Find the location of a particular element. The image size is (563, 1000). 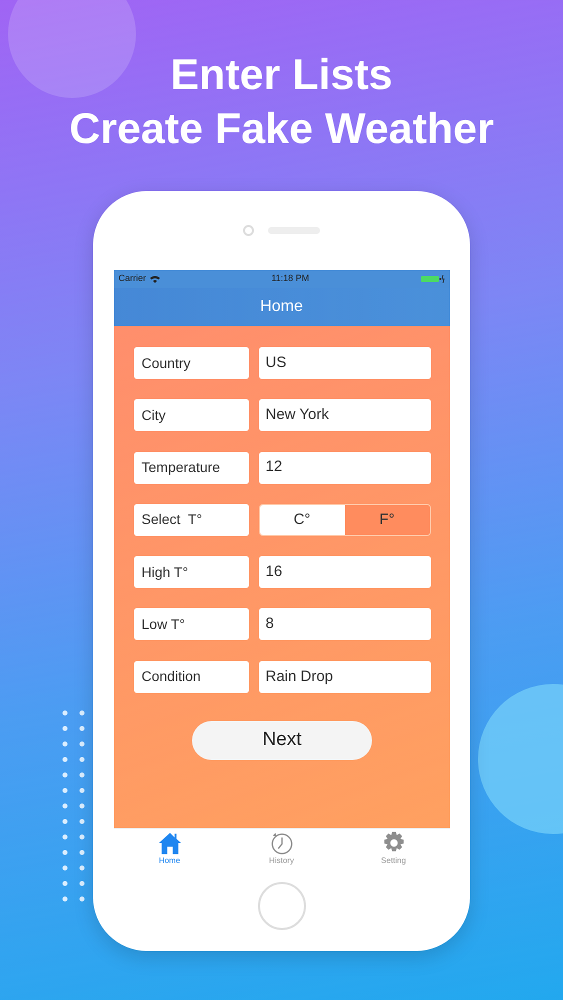

field-label: Country is located at coordinates (191, 363).